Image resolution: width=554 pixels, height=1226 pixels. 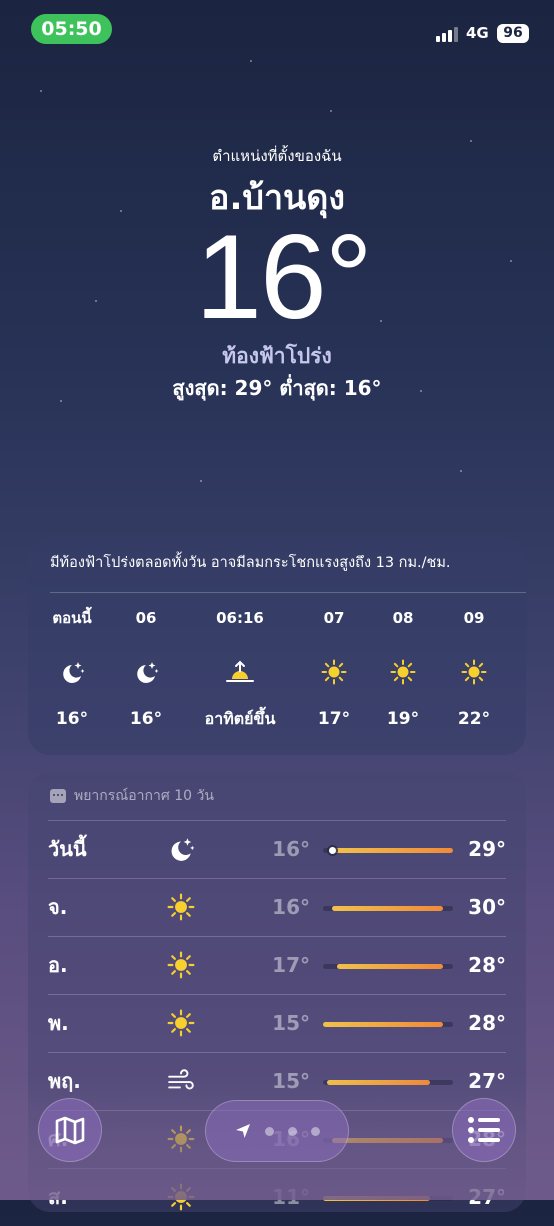 I want to click on hour-temperature: 22°, so click(x=474, y=719).